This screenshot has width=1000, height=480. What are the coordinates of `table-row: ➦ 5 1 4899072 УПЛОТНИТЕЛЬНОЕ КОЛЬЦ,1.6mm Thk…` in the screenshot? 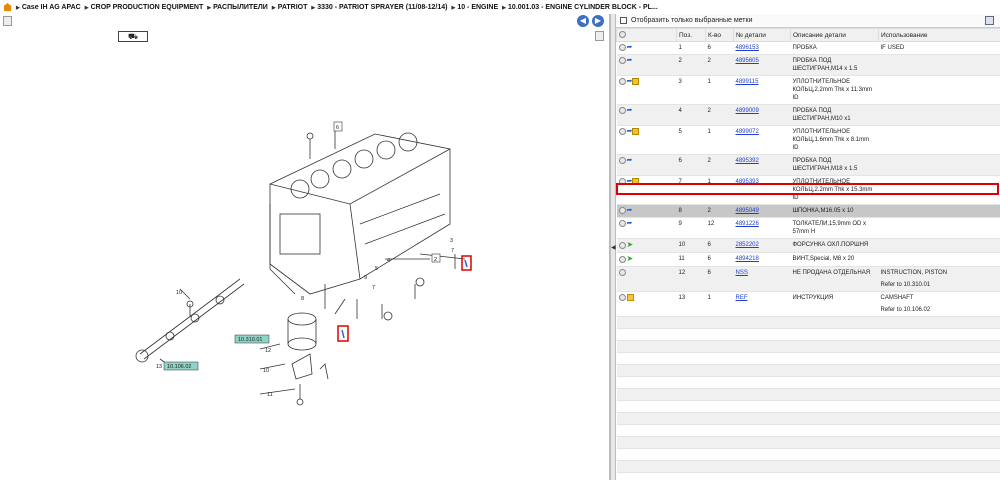 It's located at (808, 140).